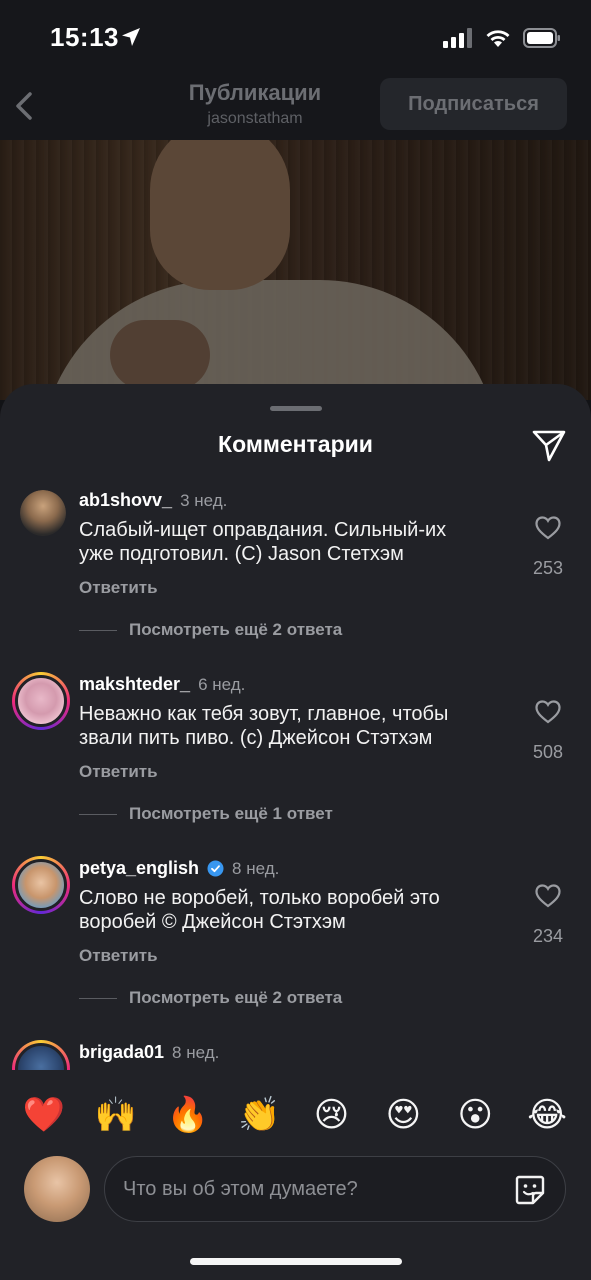 The image size is (591, 1280). Describe the element at coordinates (259, 898) in the screenshot. I see `comment-text-line: Слово не воробей, только воробей это` at that location.